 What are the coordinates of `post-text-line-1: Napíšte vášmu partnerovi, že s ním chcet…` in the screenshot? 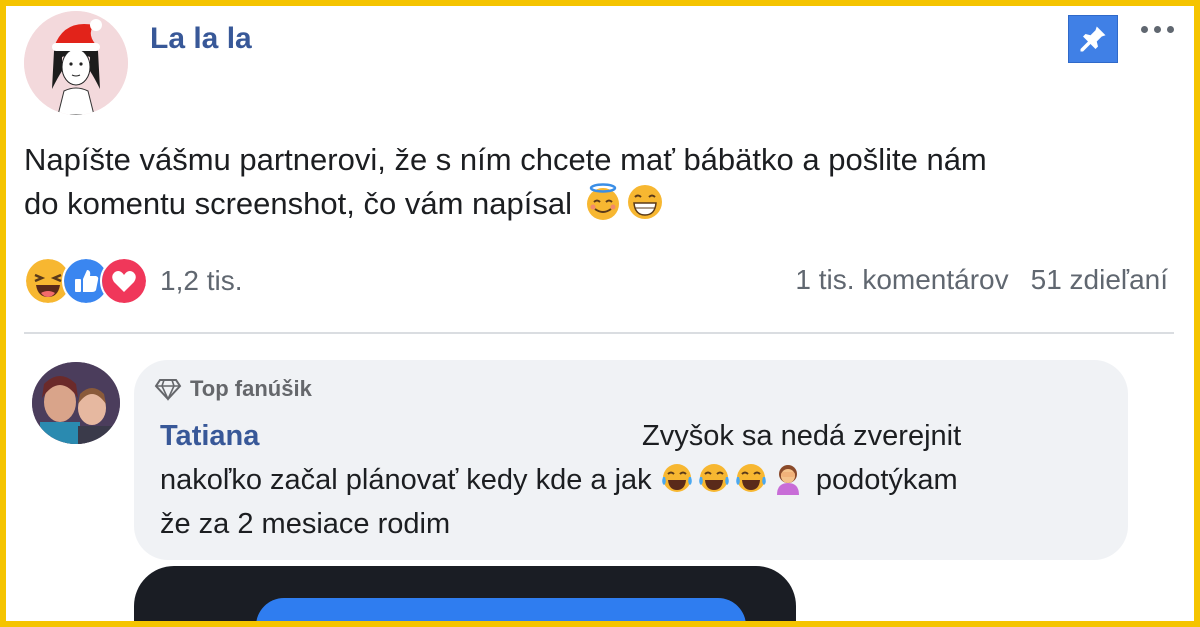 It's located at (505, 159).